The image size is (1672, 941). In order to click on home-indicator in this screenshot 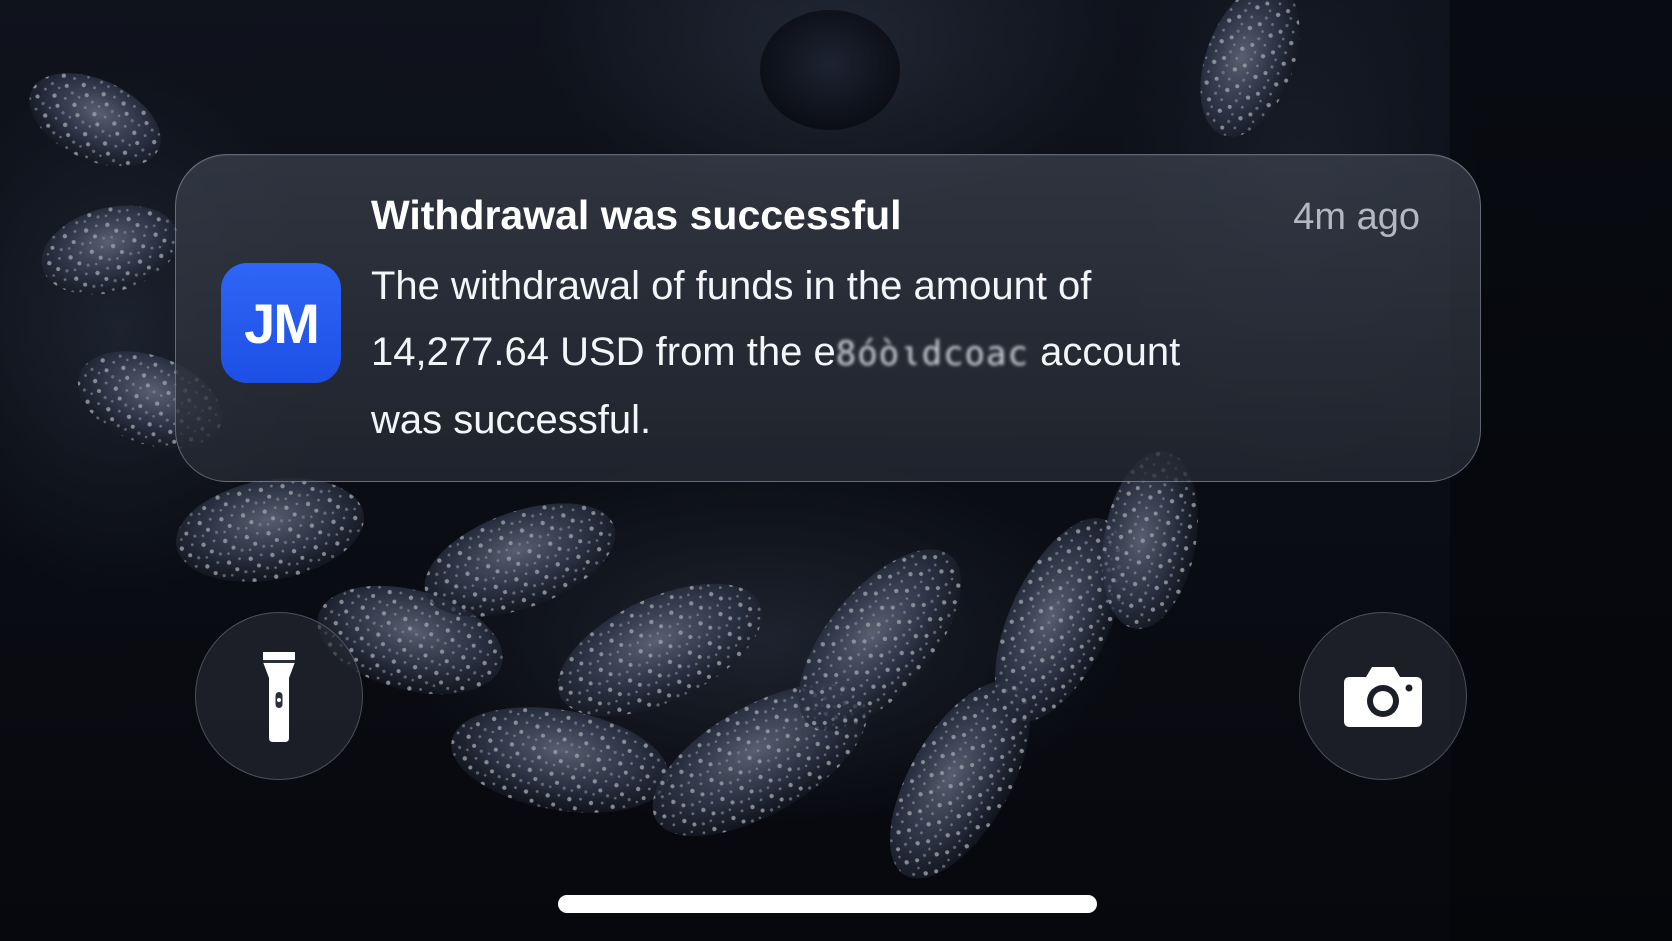, I will do `click(827, 904)`.